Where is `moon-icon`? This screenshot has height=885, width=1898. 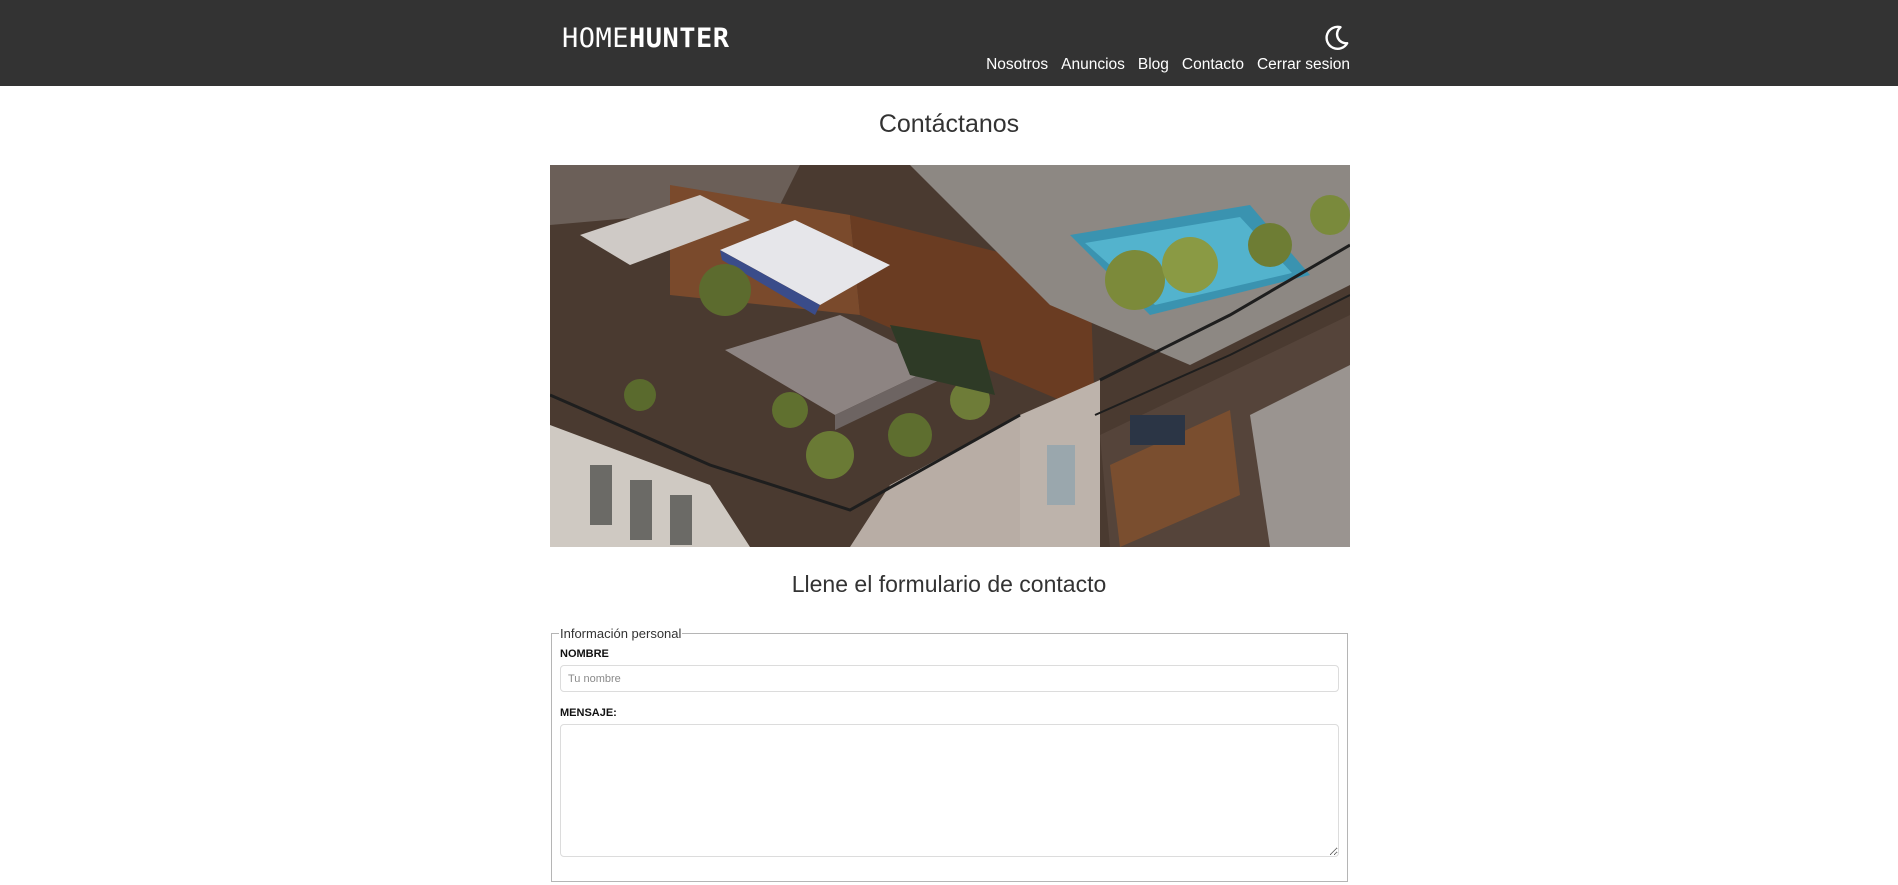 moon-icon is located at coordinates (1336, 38).